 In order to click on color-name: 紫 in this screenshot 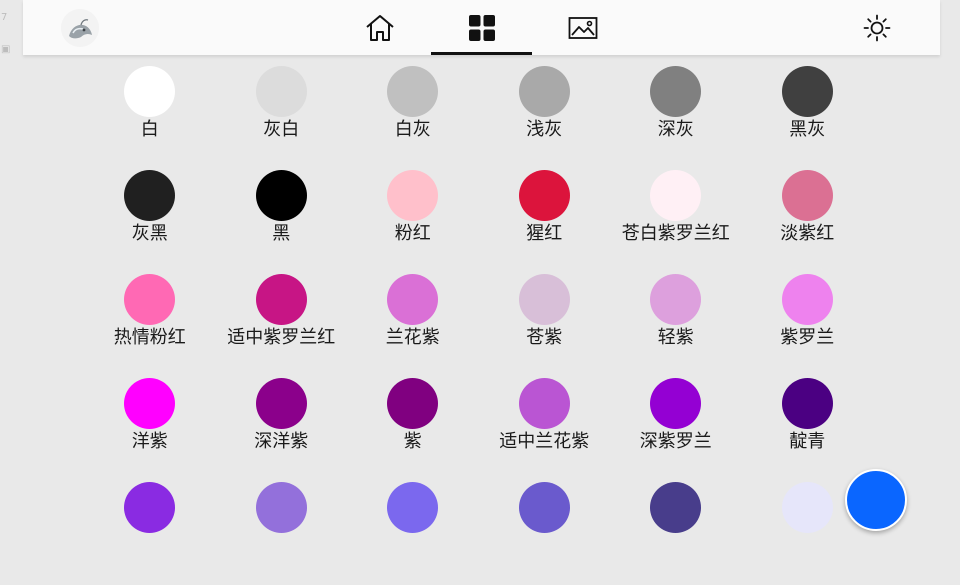, I will do `click(412, 441)`.